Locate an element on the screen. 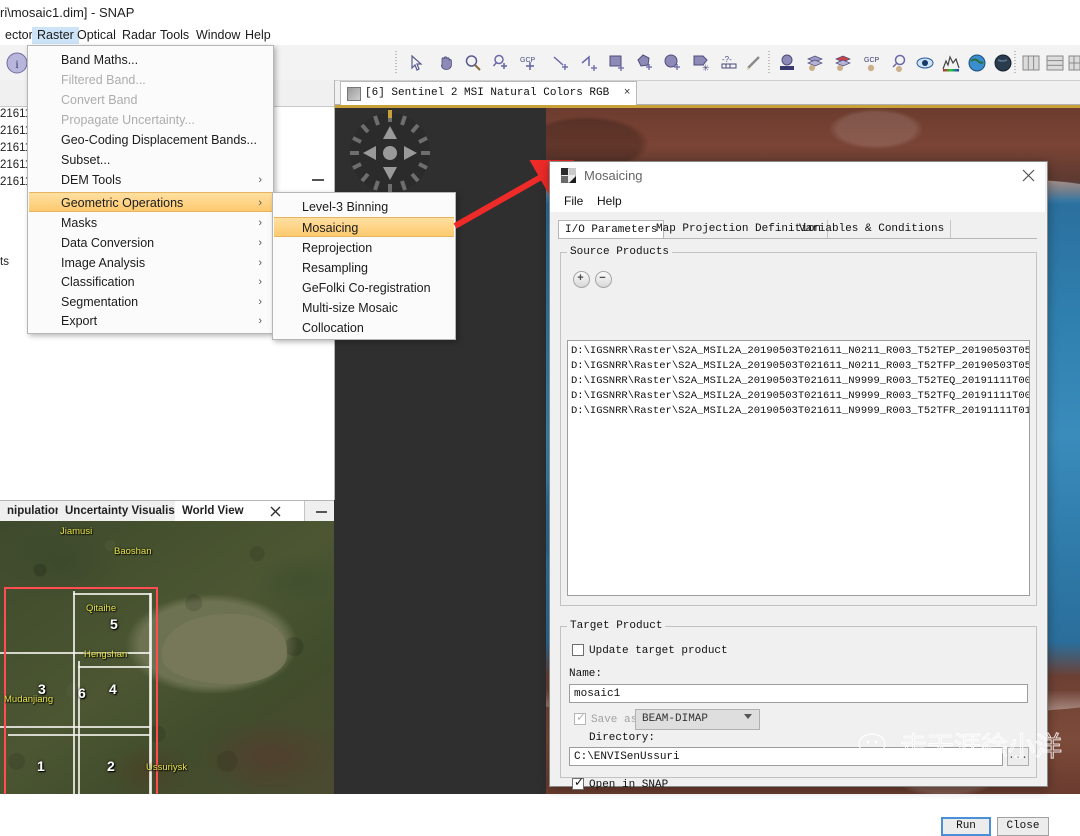 The width and height of the screenshot is (1080, 836). submenu-item-gefolki-co-registration: GeFolki Co-registration is located at coordinates (364, 288).